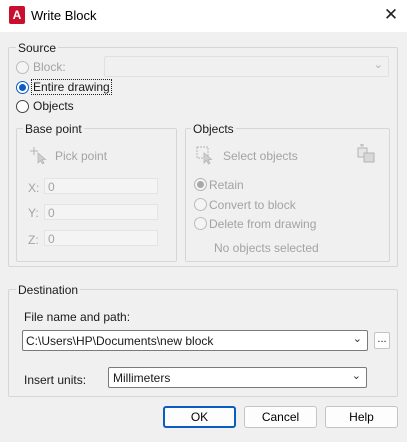  I want to click on insert-units-combo: Millimeters ⌄, so click(237, 377).